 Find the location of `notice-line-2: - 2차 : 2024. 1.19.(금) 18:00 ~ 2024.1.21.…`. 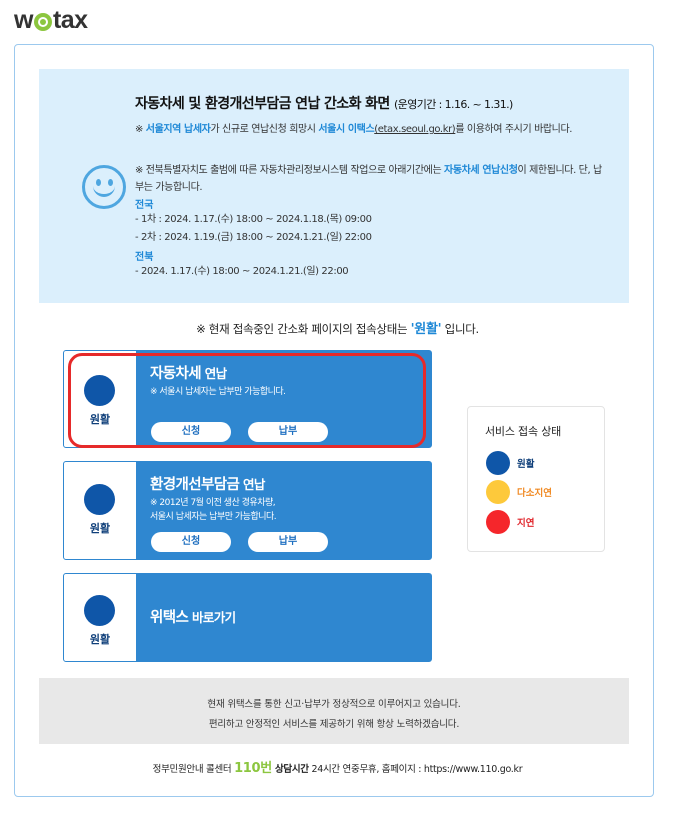

notice-line-2: - 2차 : 2024. 1.19.(금) 18:00 ~ 2024.1.21.… is located at coordinates (253, 237).